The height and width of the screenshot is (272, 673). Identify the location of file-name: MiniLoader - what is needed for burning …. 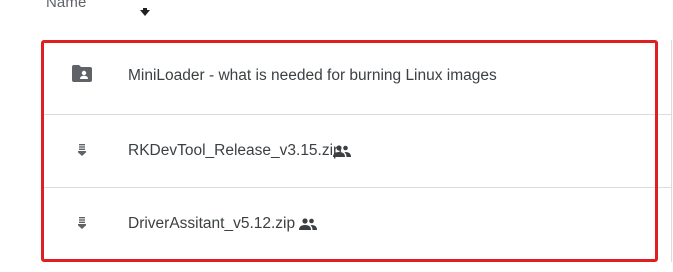
(312, 76).